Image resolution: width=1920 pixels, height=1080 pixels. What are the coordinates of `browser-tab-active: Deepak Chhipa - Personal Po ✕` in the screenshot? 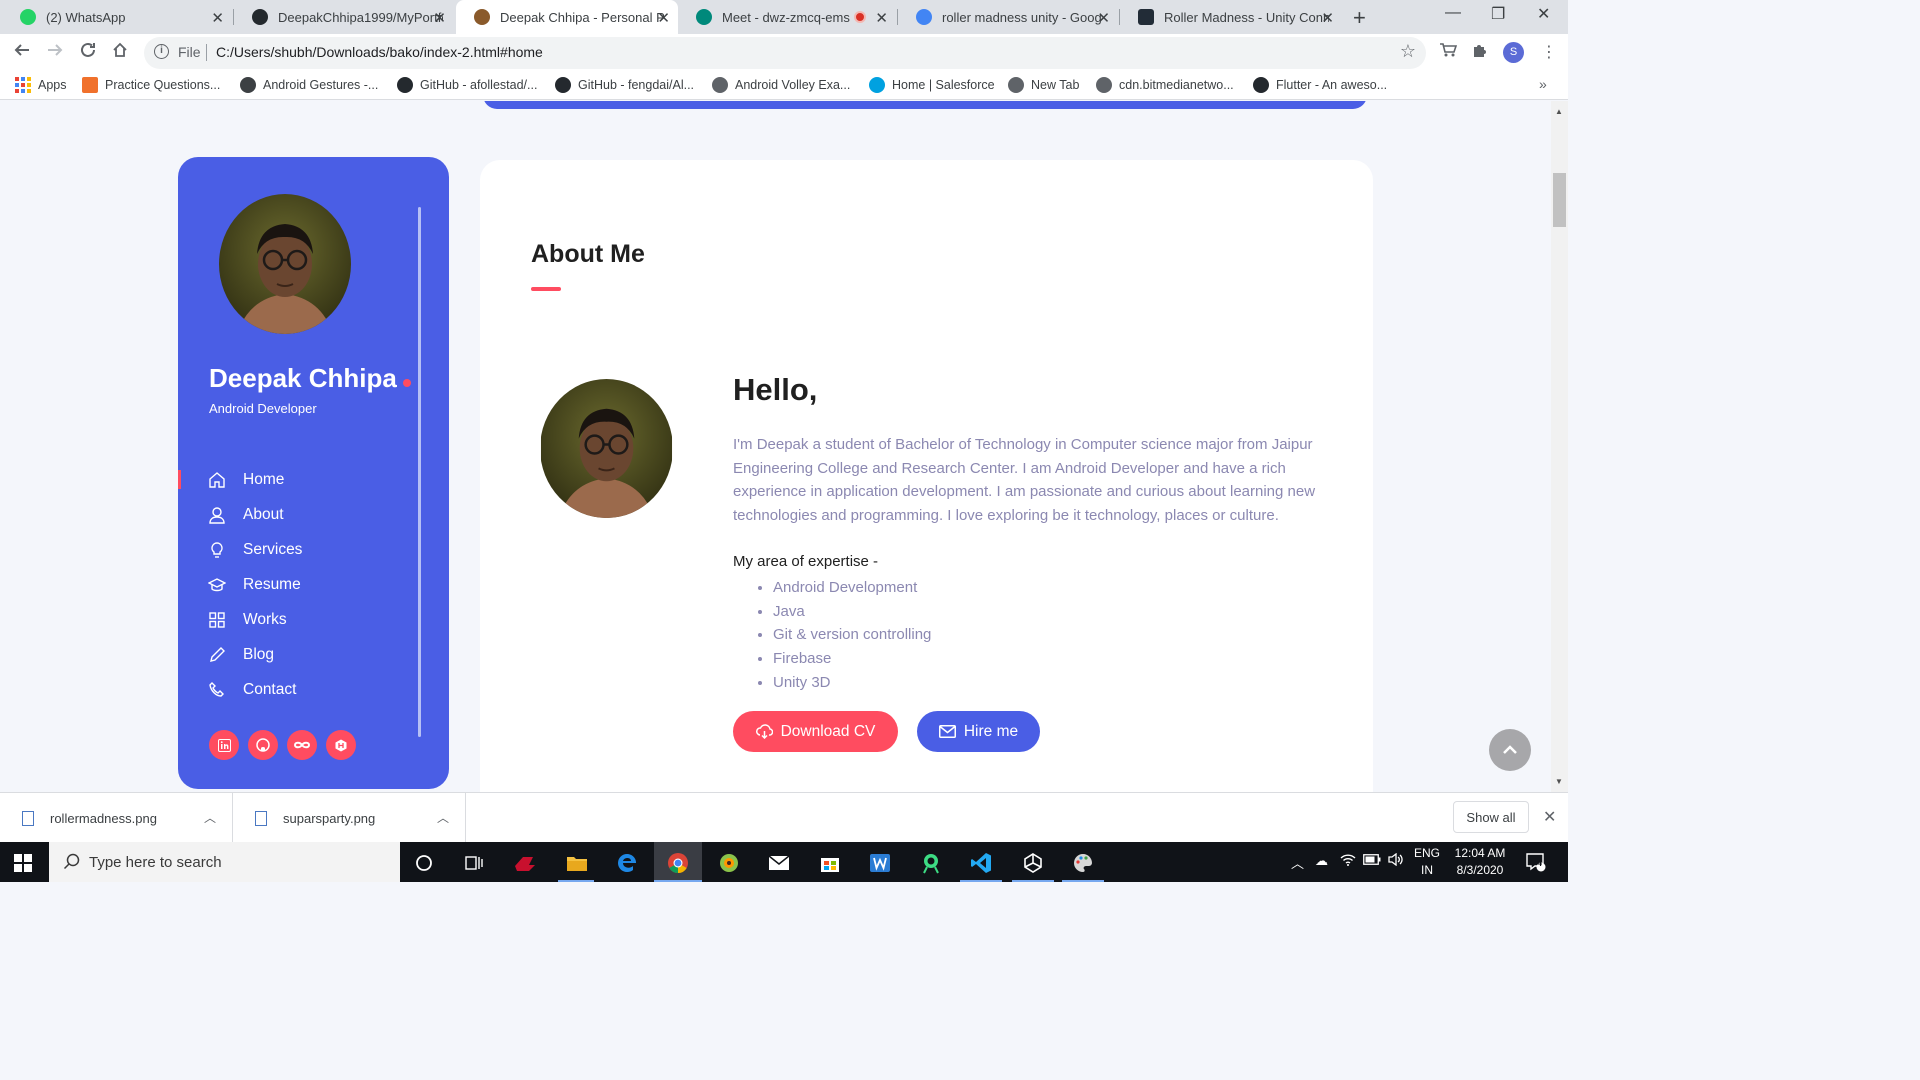 It's located at (567, 17).